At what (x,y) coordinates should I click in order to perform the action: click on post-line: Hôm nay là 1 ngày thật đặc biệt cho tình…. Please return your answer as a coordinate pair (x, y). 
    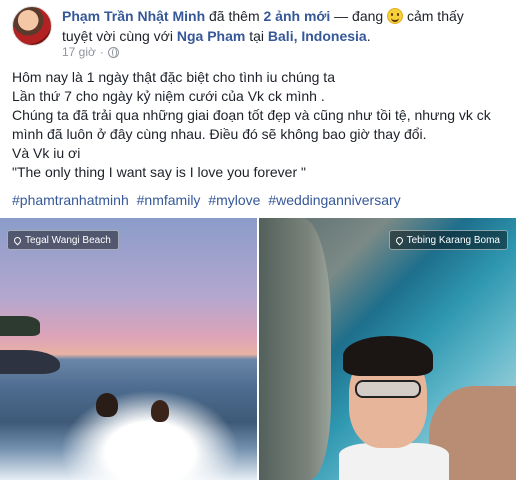
    Looking at the image, I should click on (173, 77).